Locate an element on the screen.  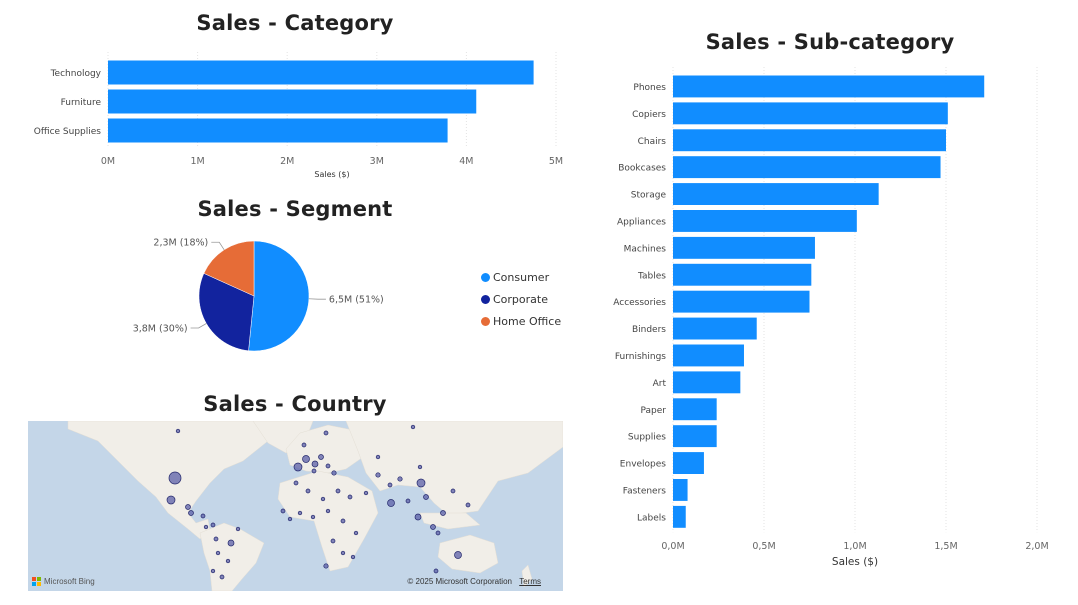
legend-item-home-office: Home Office is located at coordinates (521, 321).